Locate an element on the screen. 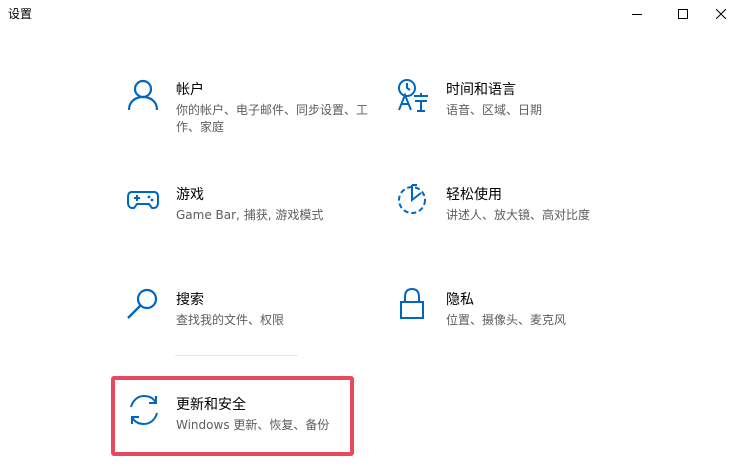 The height and width of the screenshot is (473, 744). tile-title: 轻松使用 is located at coordinates (474, 195).